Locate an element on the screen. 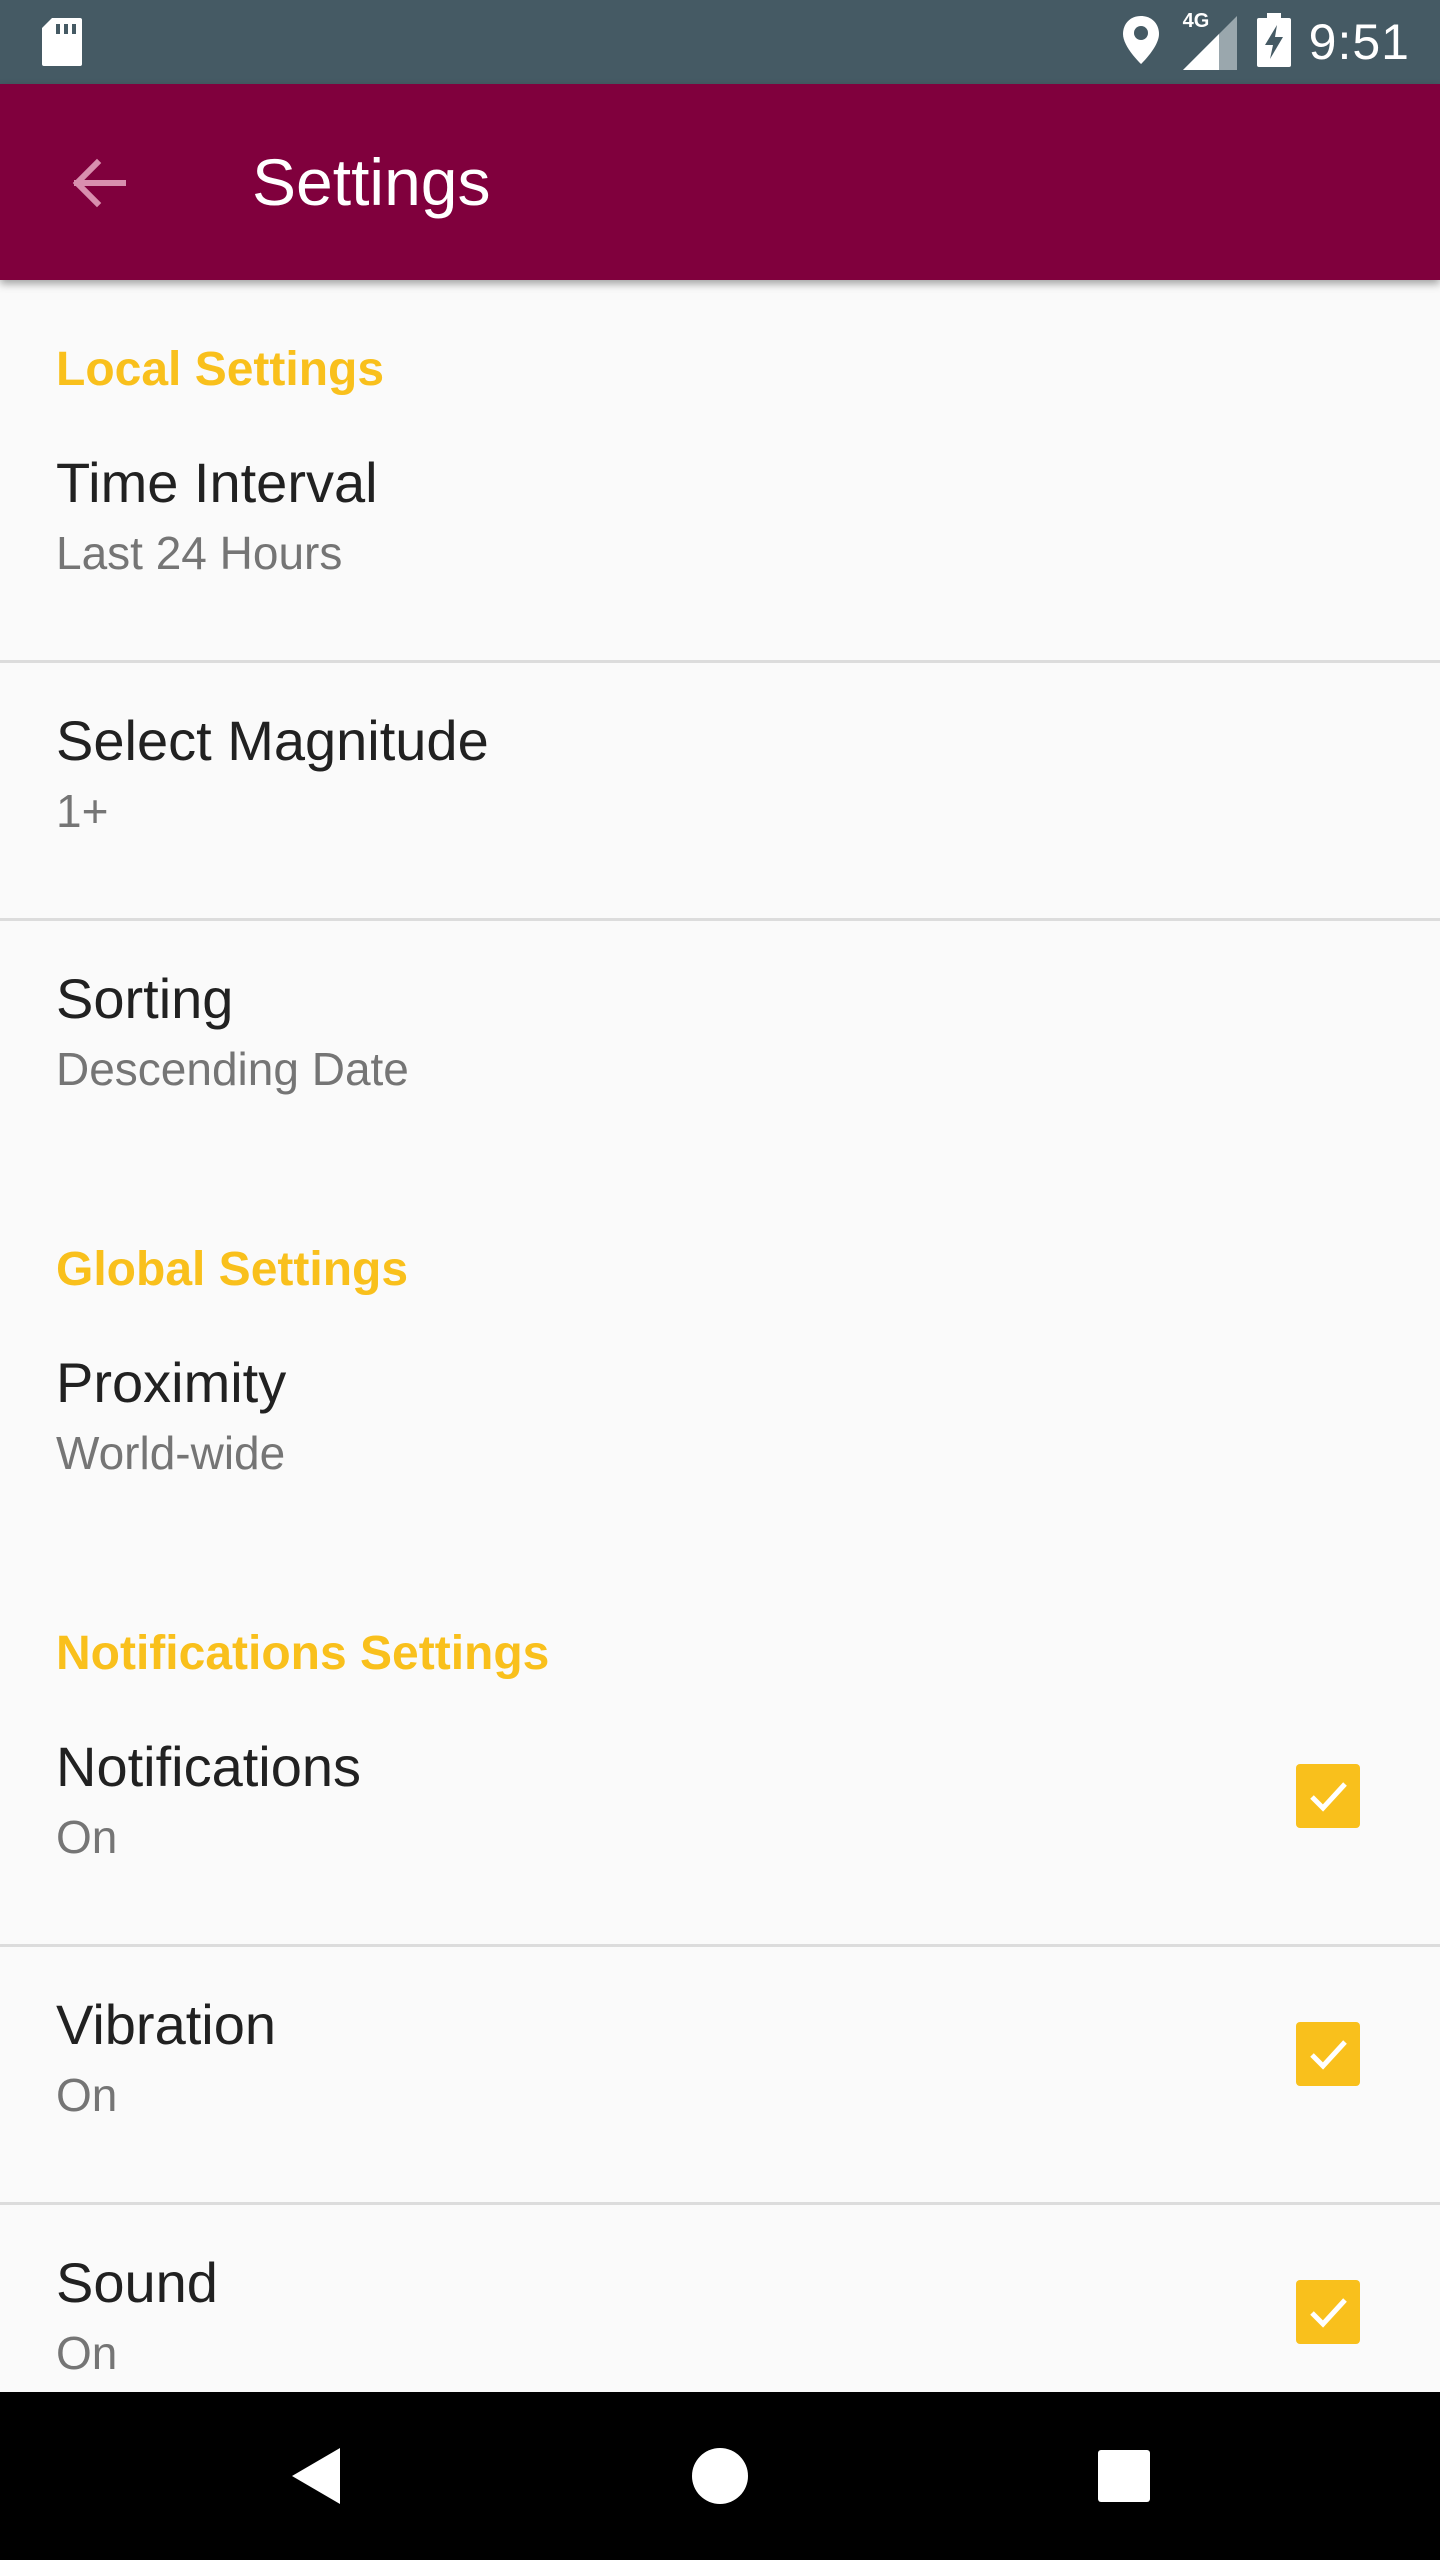 Image resolution: width=1440 pixels, height=2560 pixels. setting-notifications: Notifications On is located at coordinates (720, 1839).